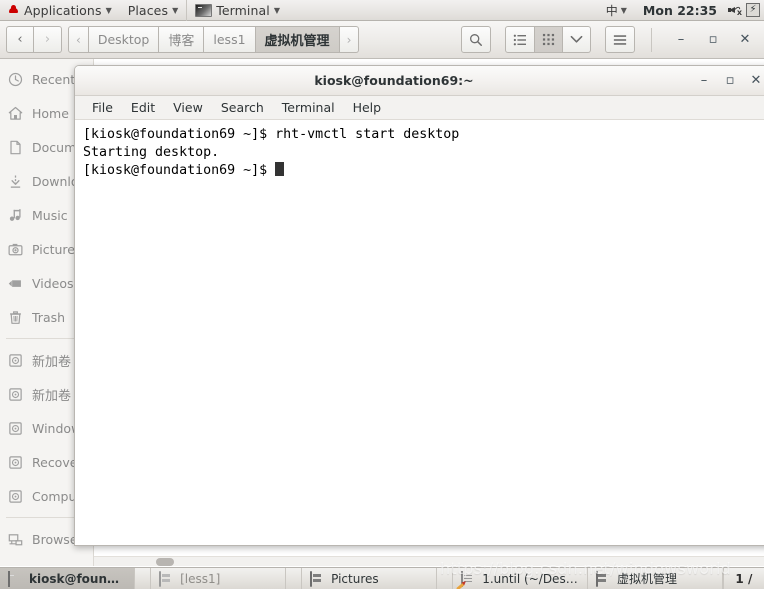 The height and width of the screenshot is (589, 764). Describe the element at coordinates (466, 579) in the screenshot. I see `text-editor-icon` at that location.